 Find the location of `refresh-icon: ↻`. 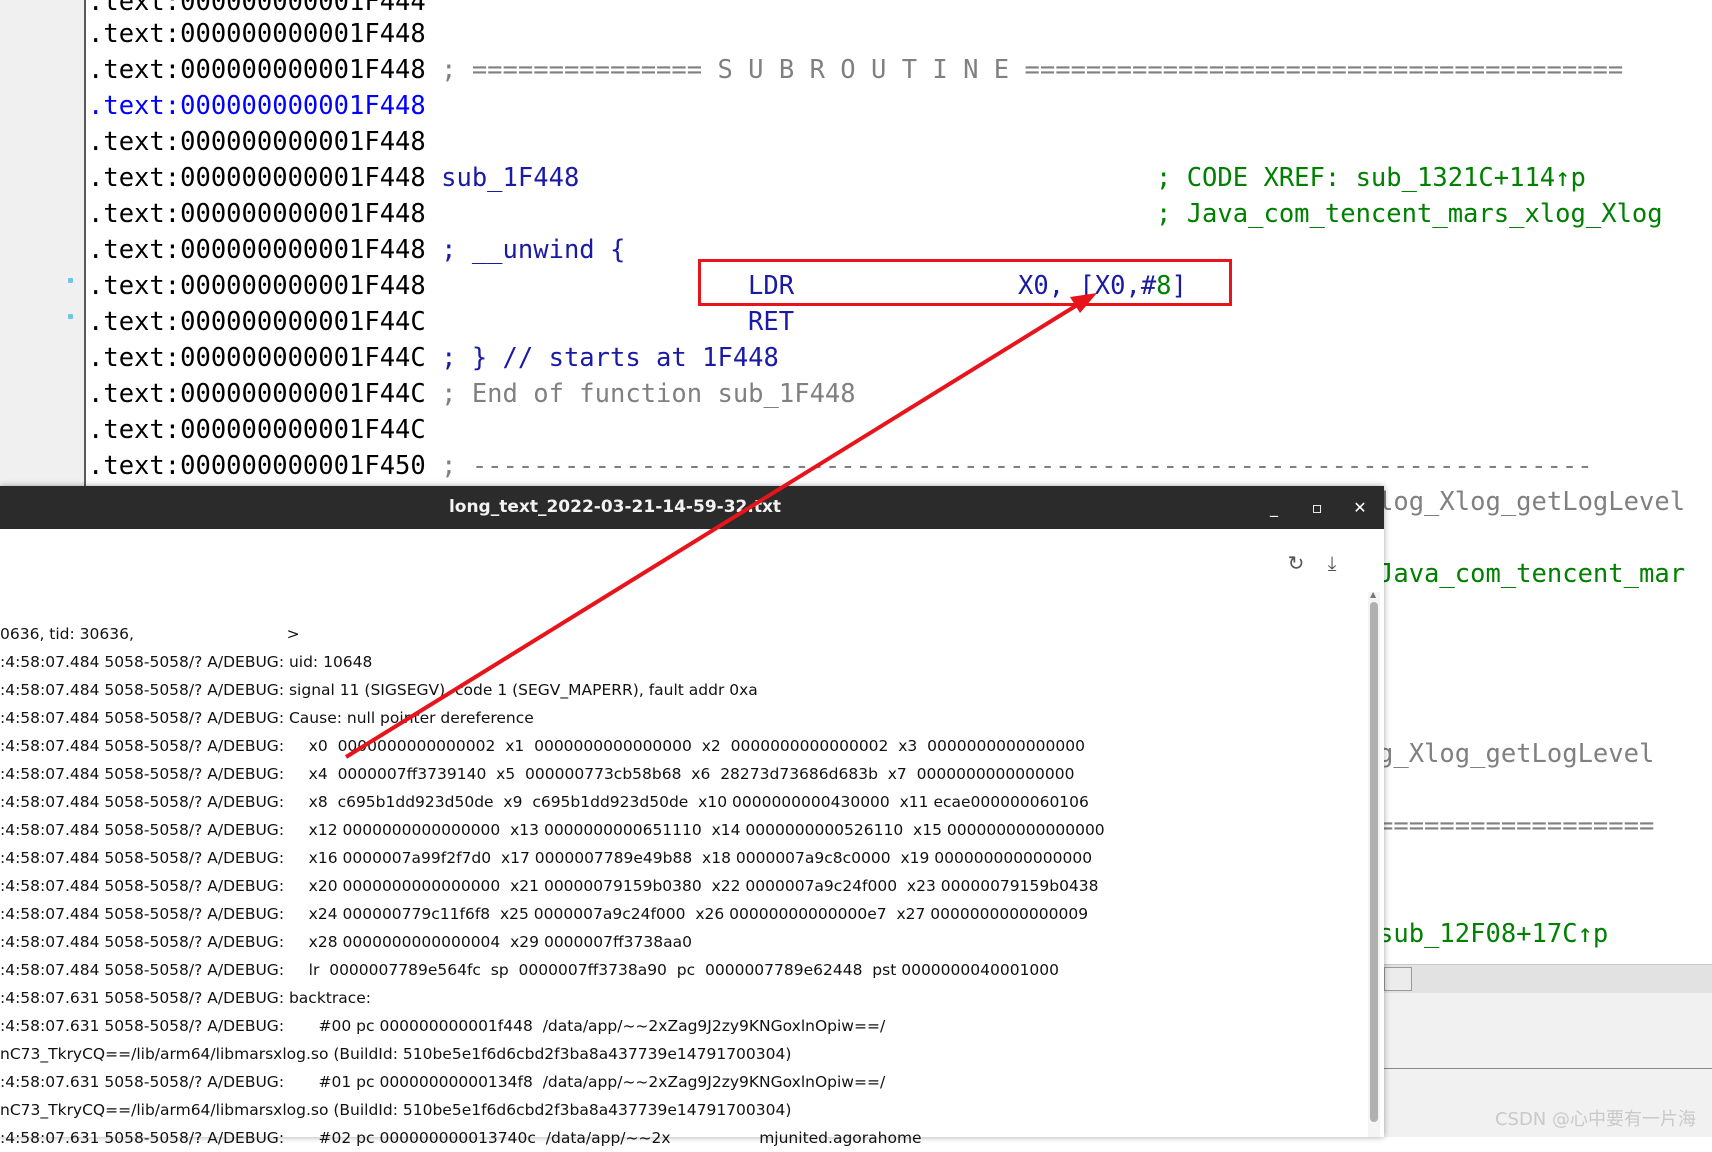

refresh-icon: ↻ is located at coordinates (1296, 563).